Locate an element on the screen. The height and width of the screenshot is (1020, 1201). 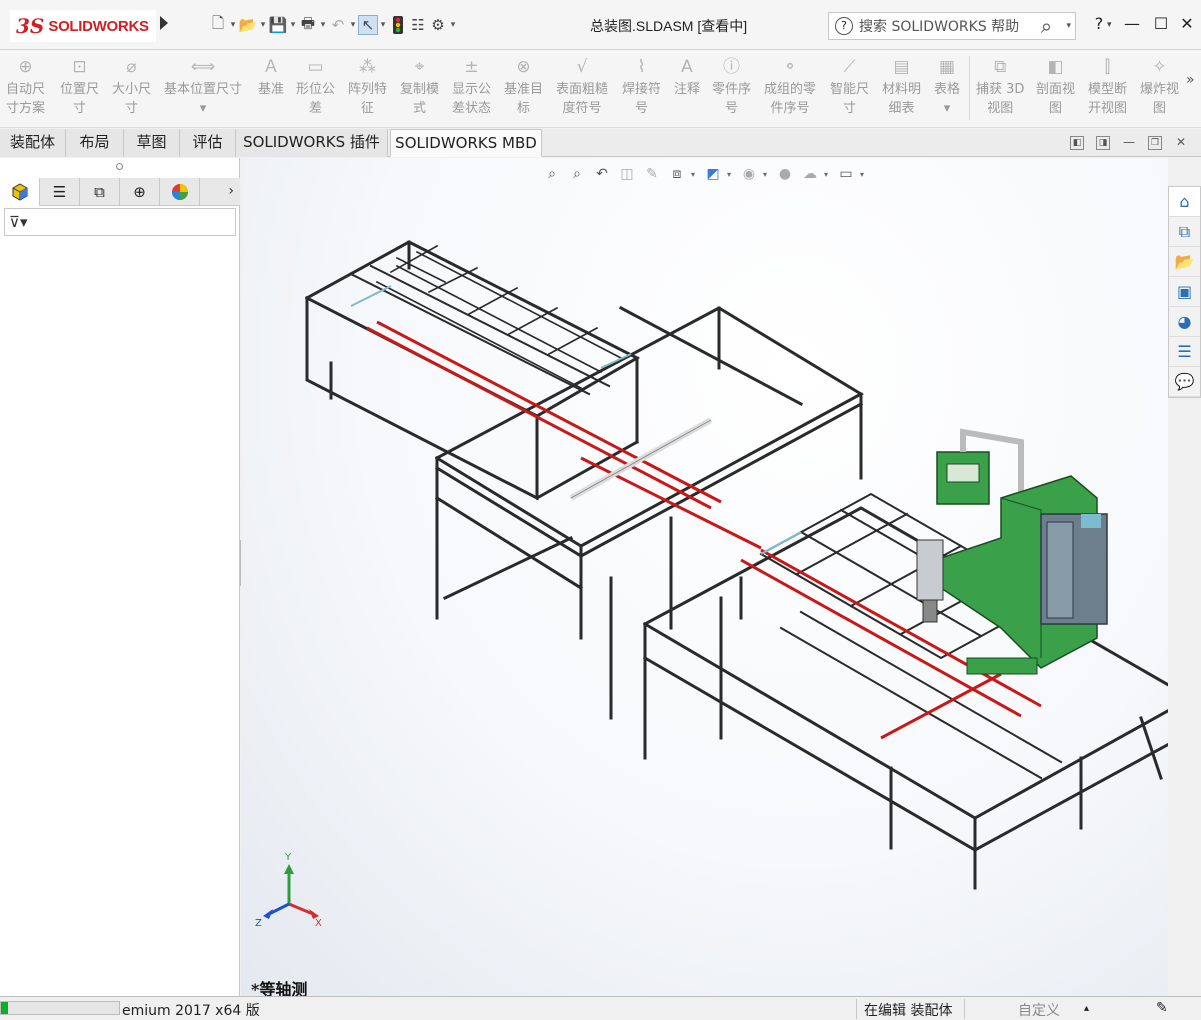
doc-restore-icon: ❐ is located at coordinates (1155, 143).